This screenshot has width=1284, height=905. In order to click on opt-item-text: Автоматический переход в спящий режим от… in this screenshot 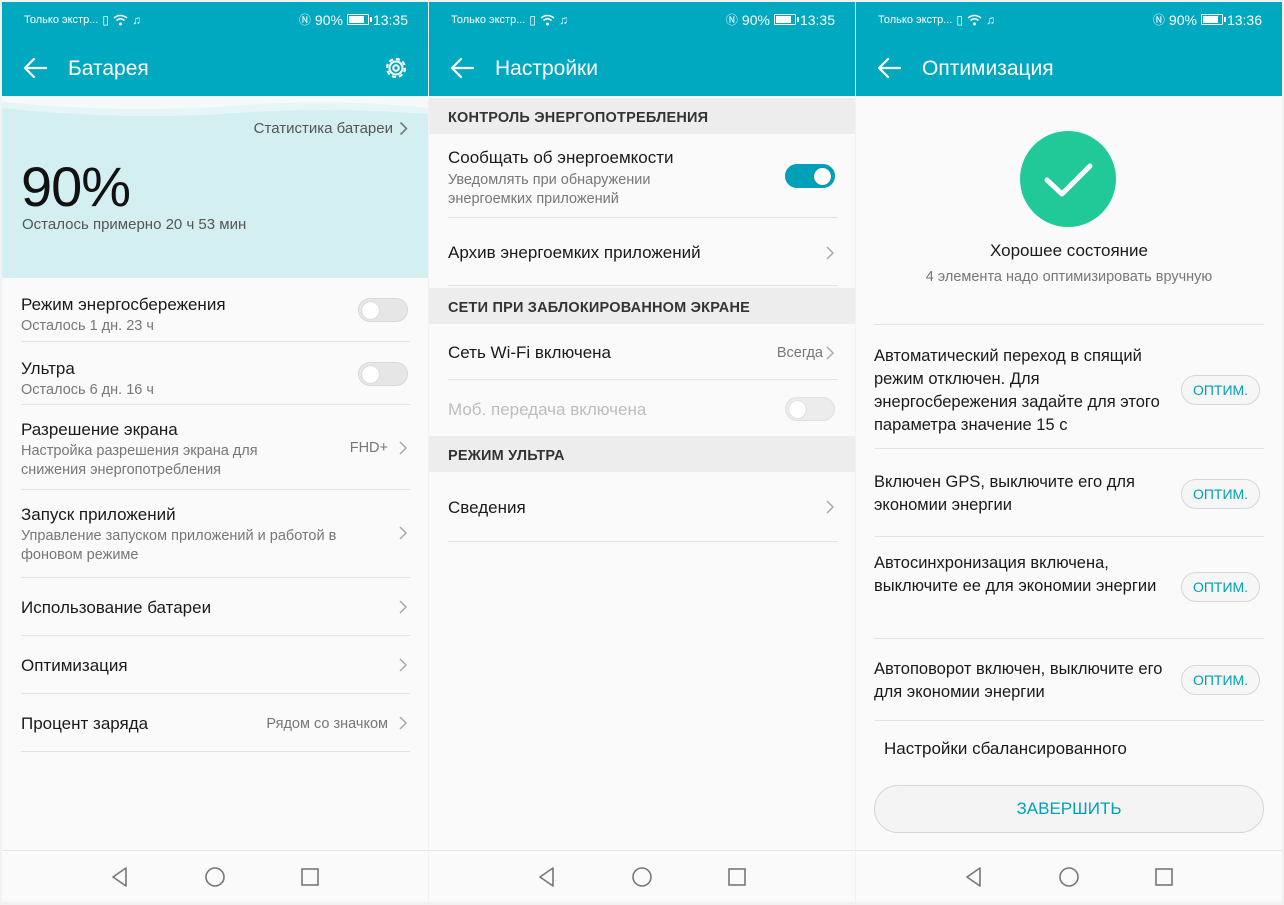, I will do `click(1017, 390)`.